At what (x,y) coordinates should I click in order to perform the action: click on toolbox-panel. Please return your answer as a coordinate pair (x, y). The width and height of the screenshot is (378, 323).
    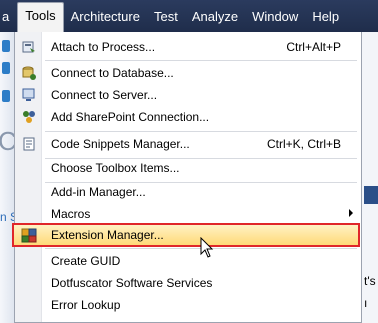
    Looking at the image, I should click on (7, 177).